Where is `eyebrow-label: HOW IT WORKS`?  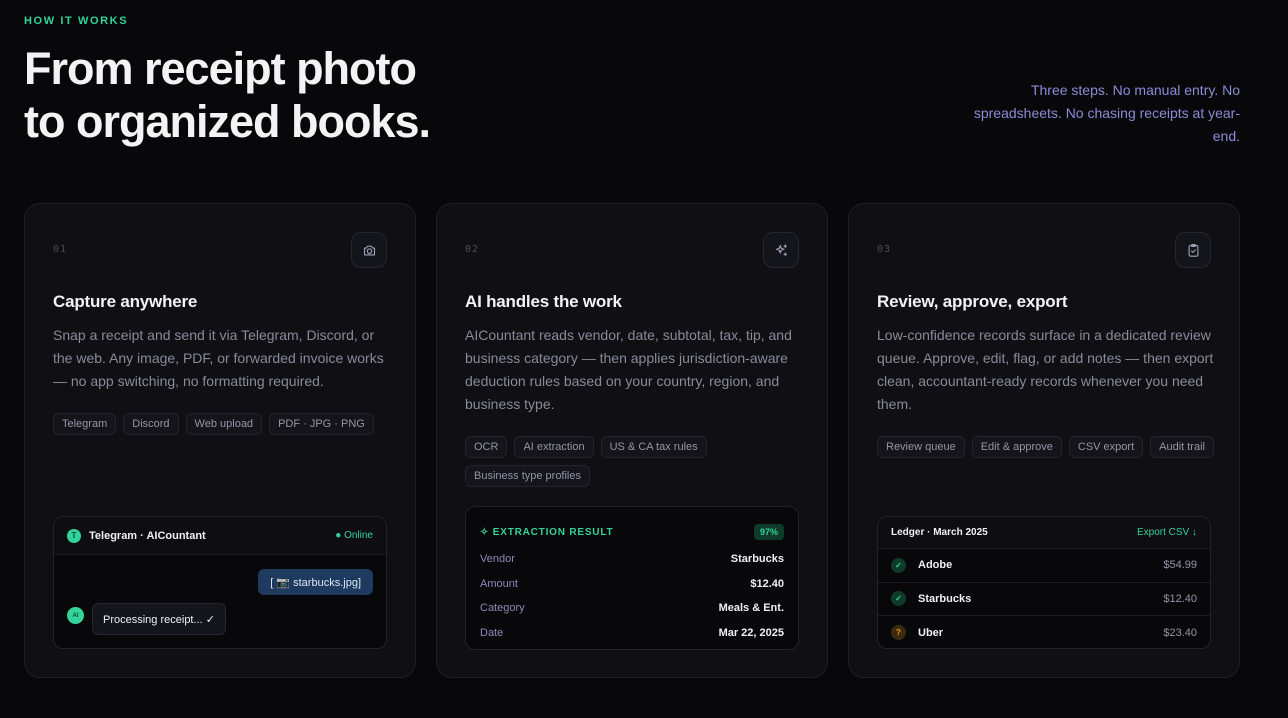
eyebrow-label: HOW IT WORKS is located at coordinates (76, 21).